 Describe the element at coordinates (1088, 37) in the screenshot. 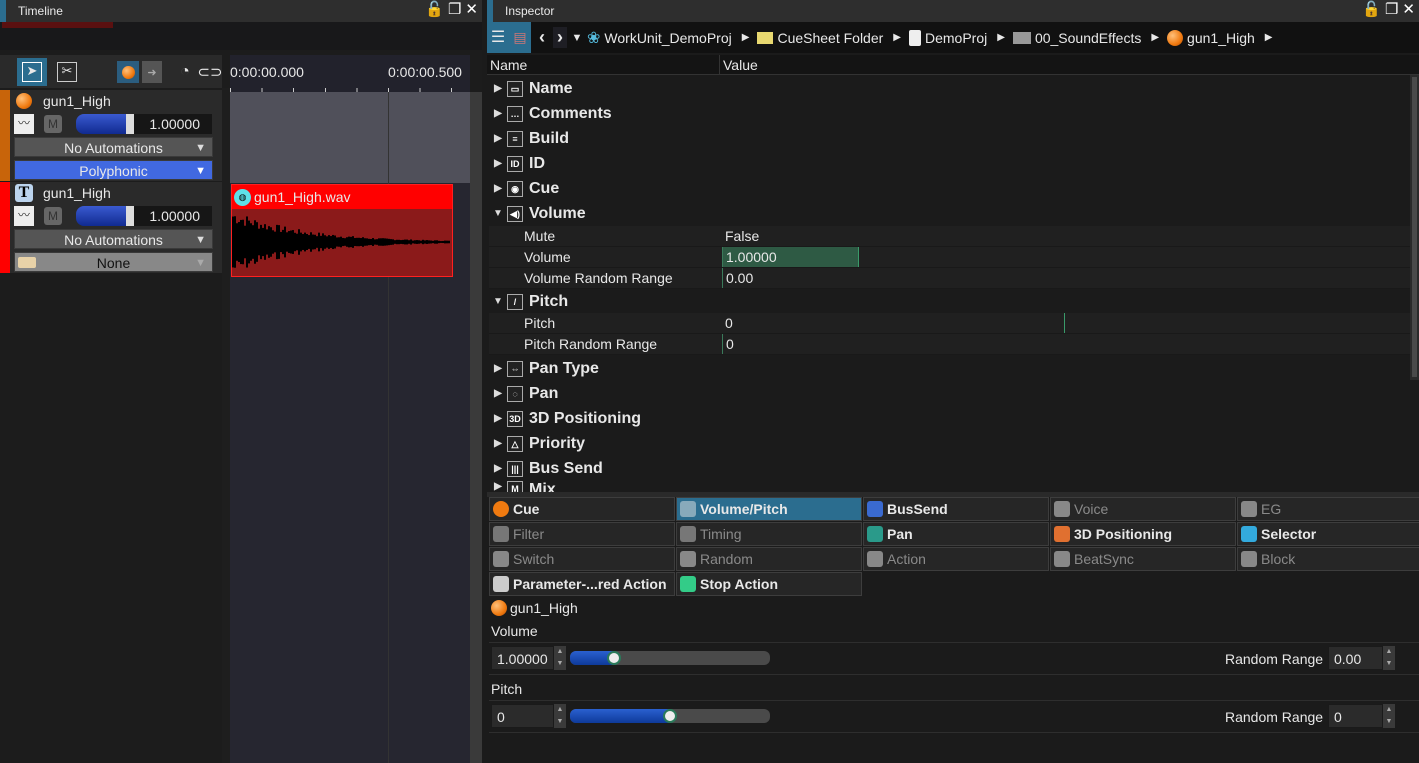

I see `crumb-label: 00_SoundEffects` at that location.